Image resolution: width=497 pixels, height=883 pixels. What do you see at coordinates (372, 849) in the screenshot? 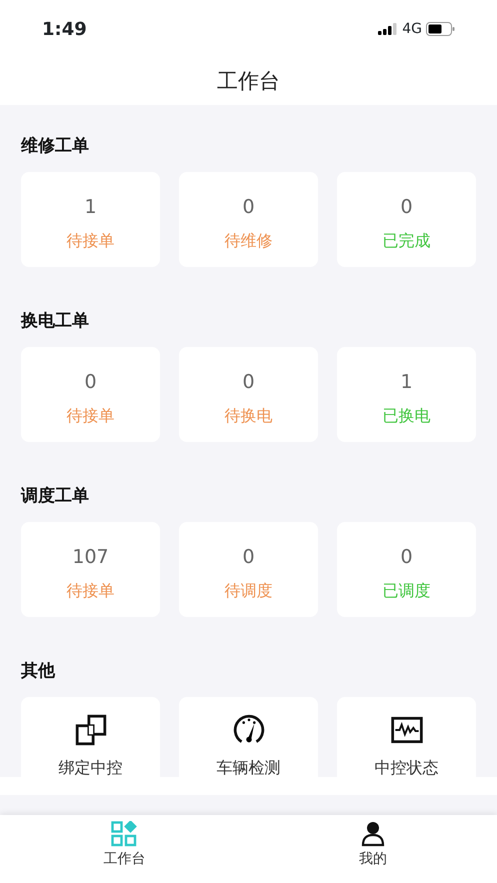
I see `tab-item: 我的` at bounding box center [372, 849].